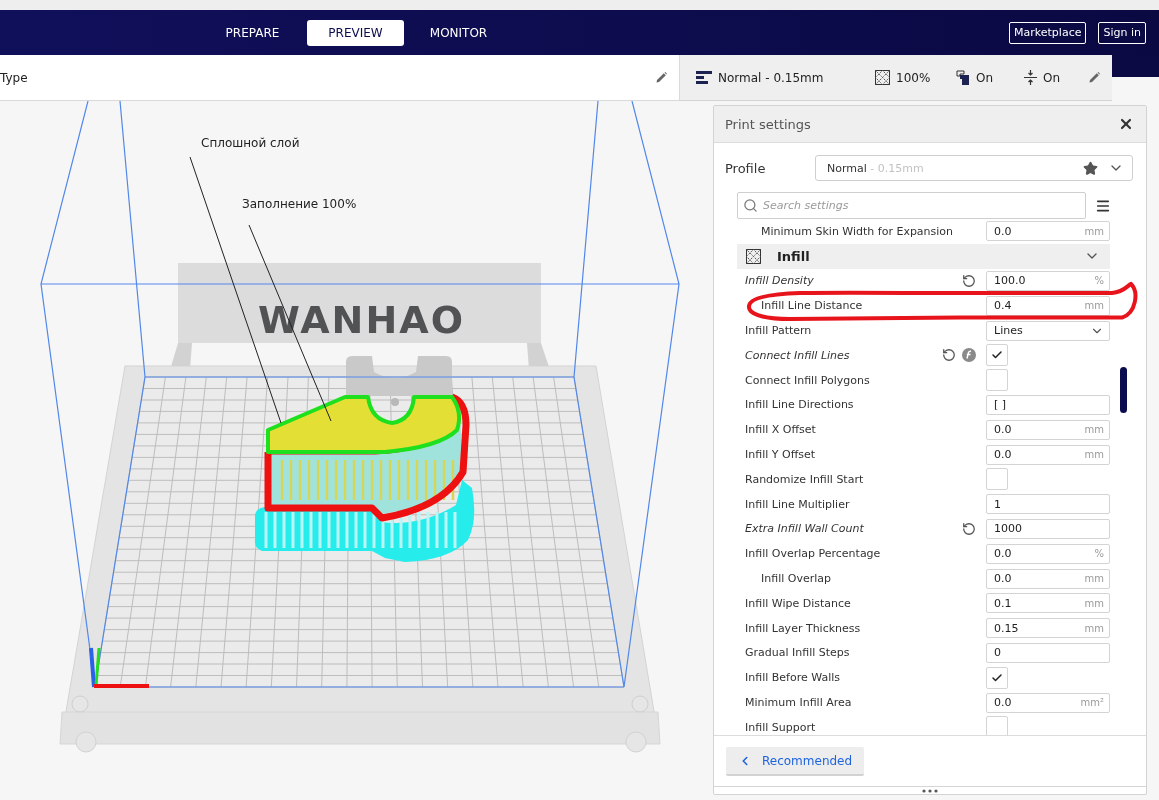 The height and width of the screenshot is (800, 1159). What do you see at coordinates (1030, 77) in the screenshot?
I see `adhesion-arrows-icon` at bounding box center [1030, 77].